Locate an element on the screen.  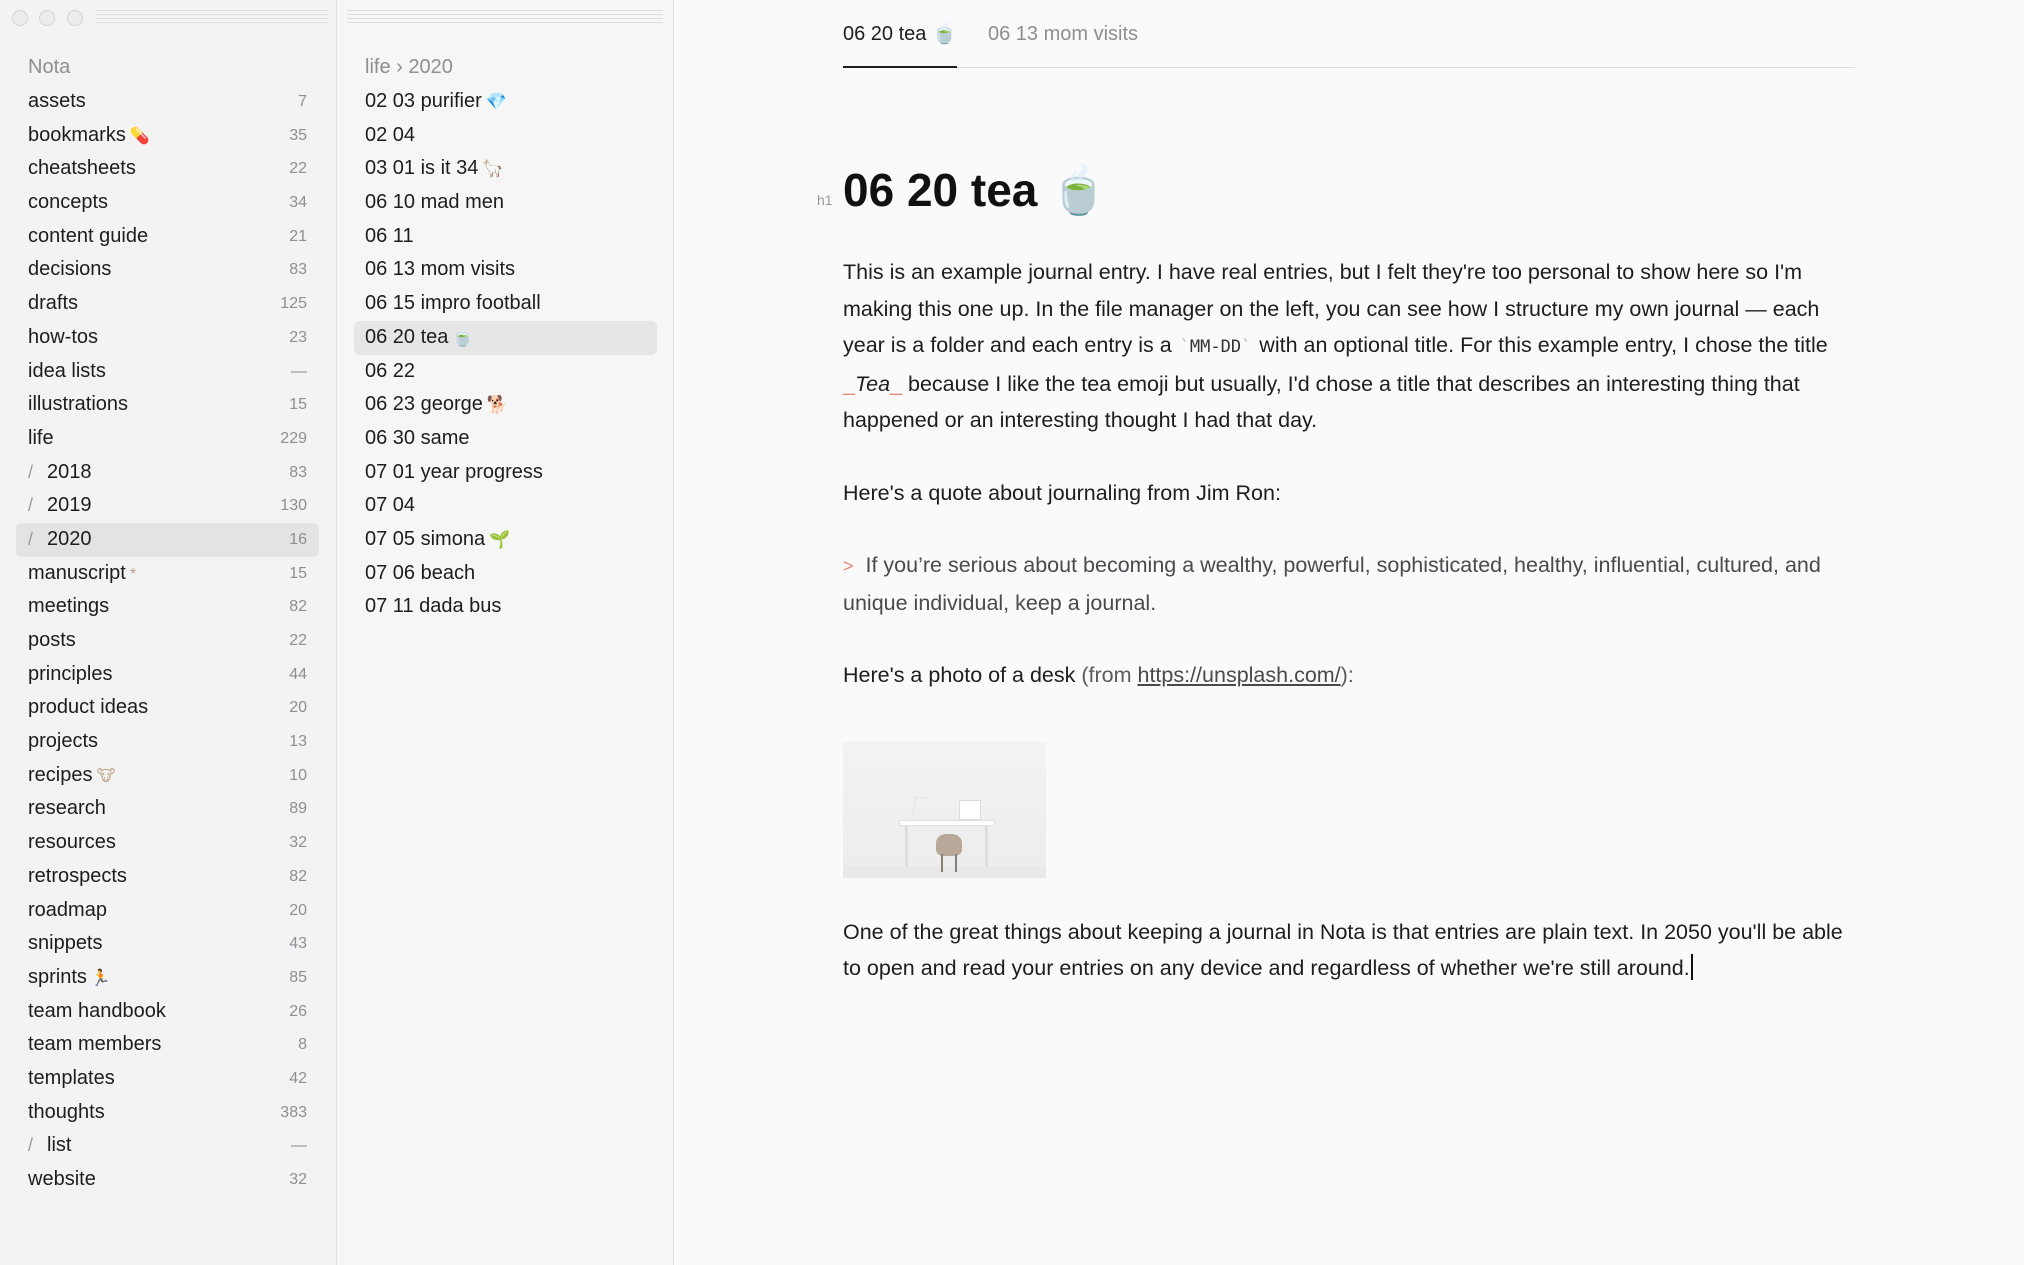
file-item-06-13-mom-visits: 06 13 mom visits is located at coordinates (505, 270).